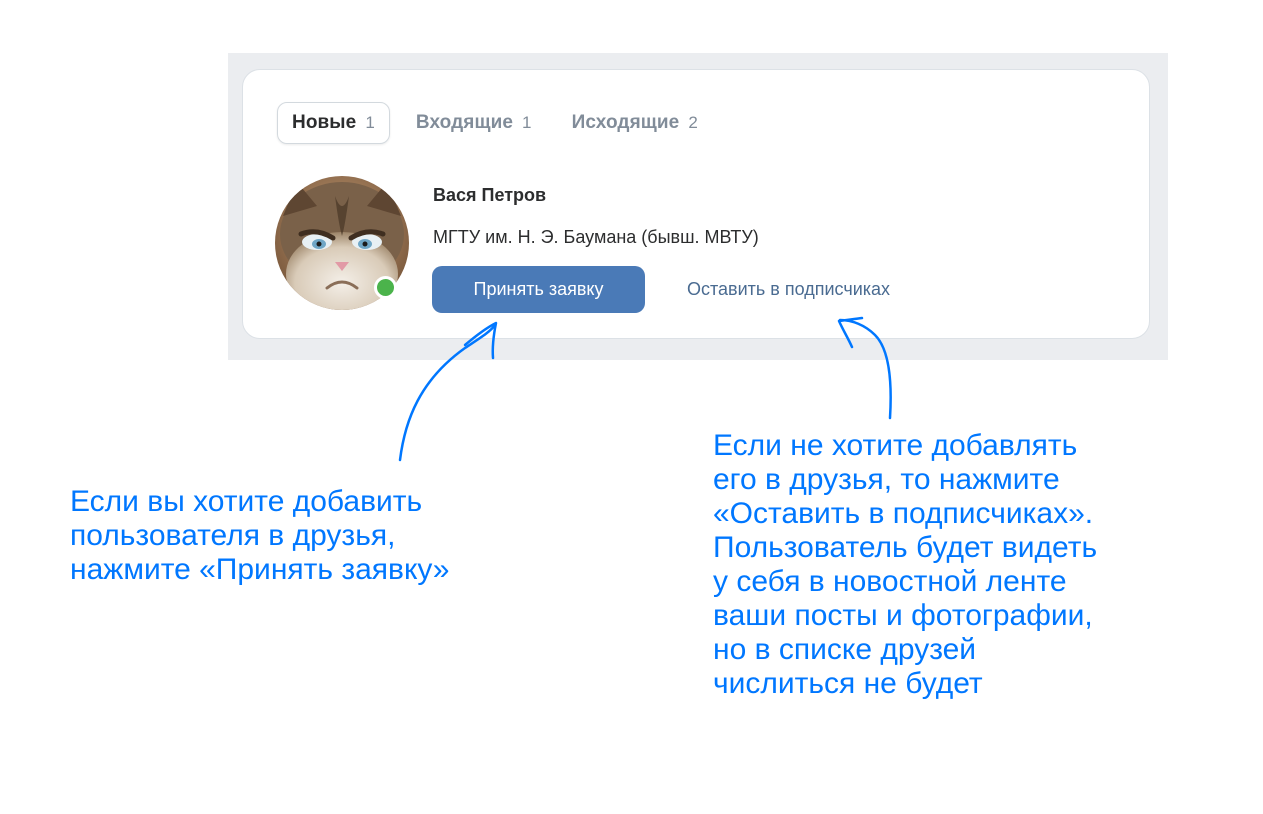 Image resolution: width=1263 pixels, height=814 pixels. What do you see at coordinates (233, 535) in the screenshot?
I see `caption-left-line: пользователя в друзья,` at bounding box center [233, 535].